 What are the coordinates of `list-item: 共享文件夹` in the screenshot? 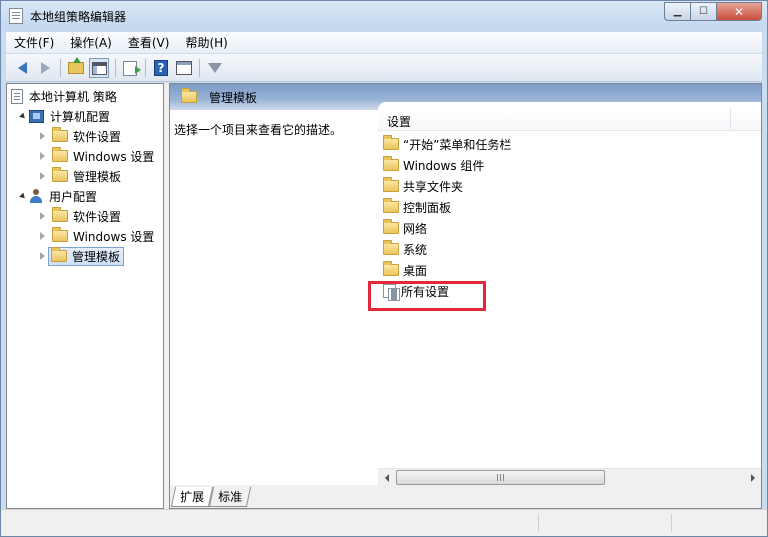 It's located at (423, 186).